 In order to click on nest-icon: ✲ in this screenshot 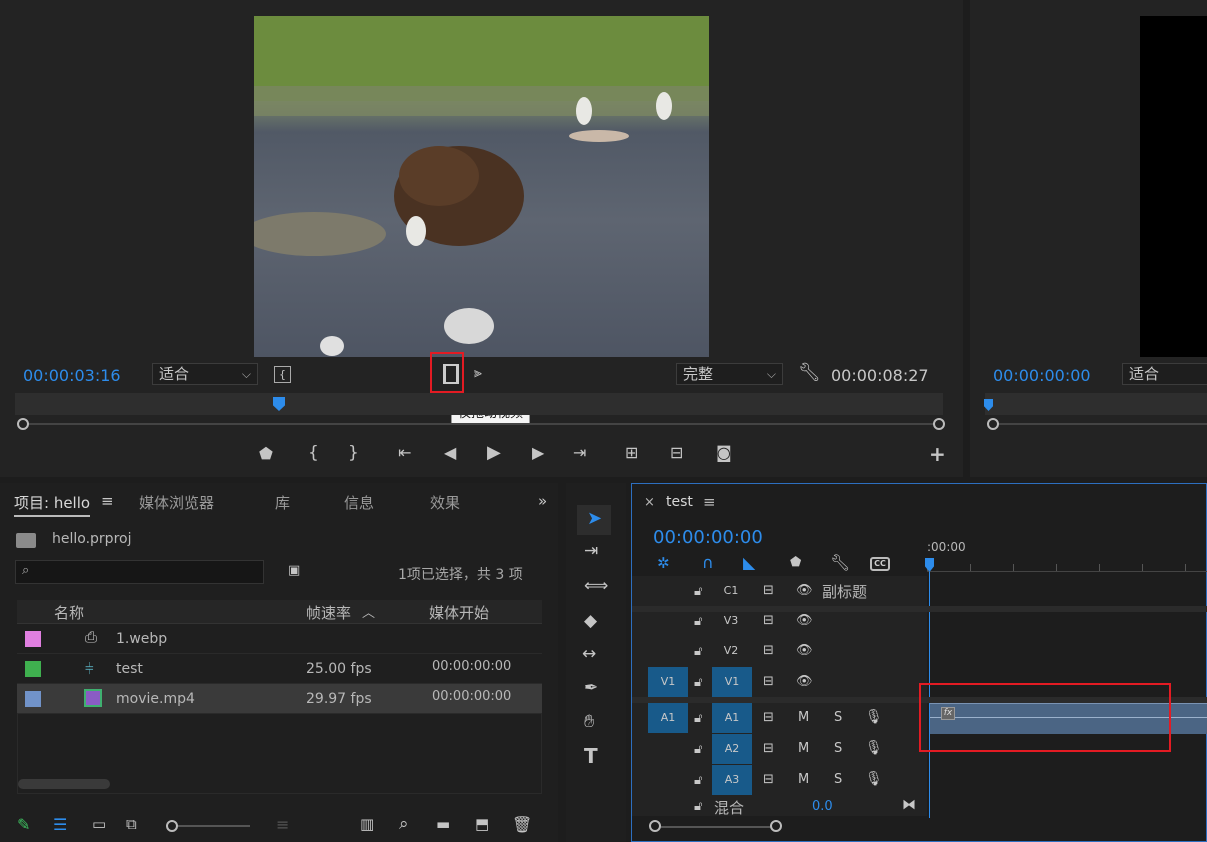, I will do `click(663, 563)`.